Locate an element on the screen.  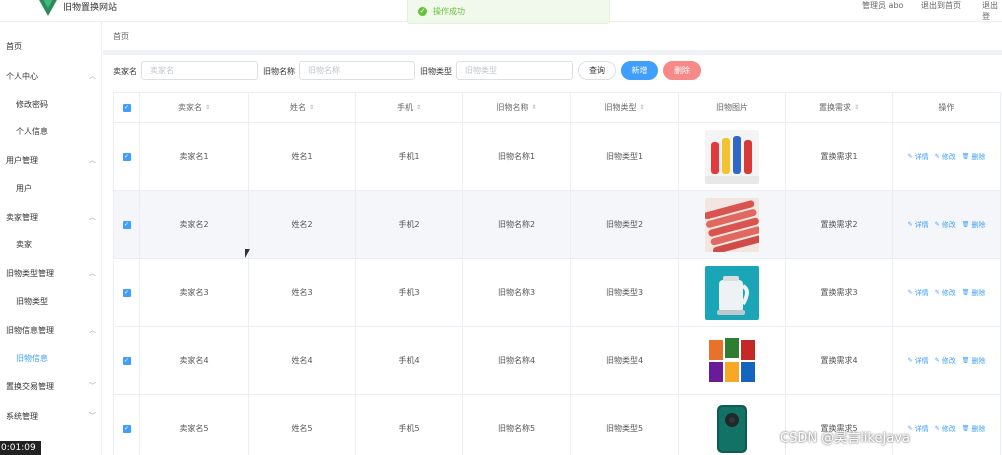
sidebar-item-item-info: 旧物信息 is located at coordinates (32, 358).